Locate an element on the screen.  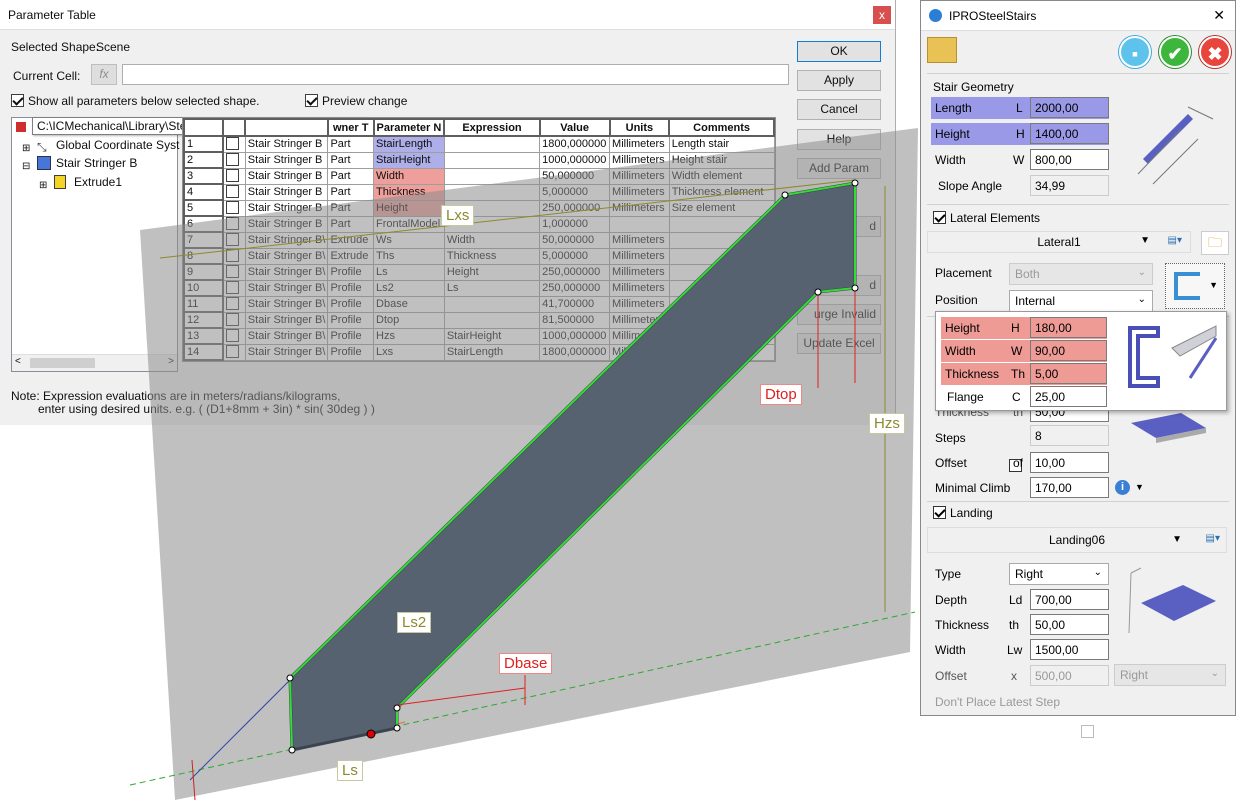
fx-icon: fx is located at coordinates (104, 74).